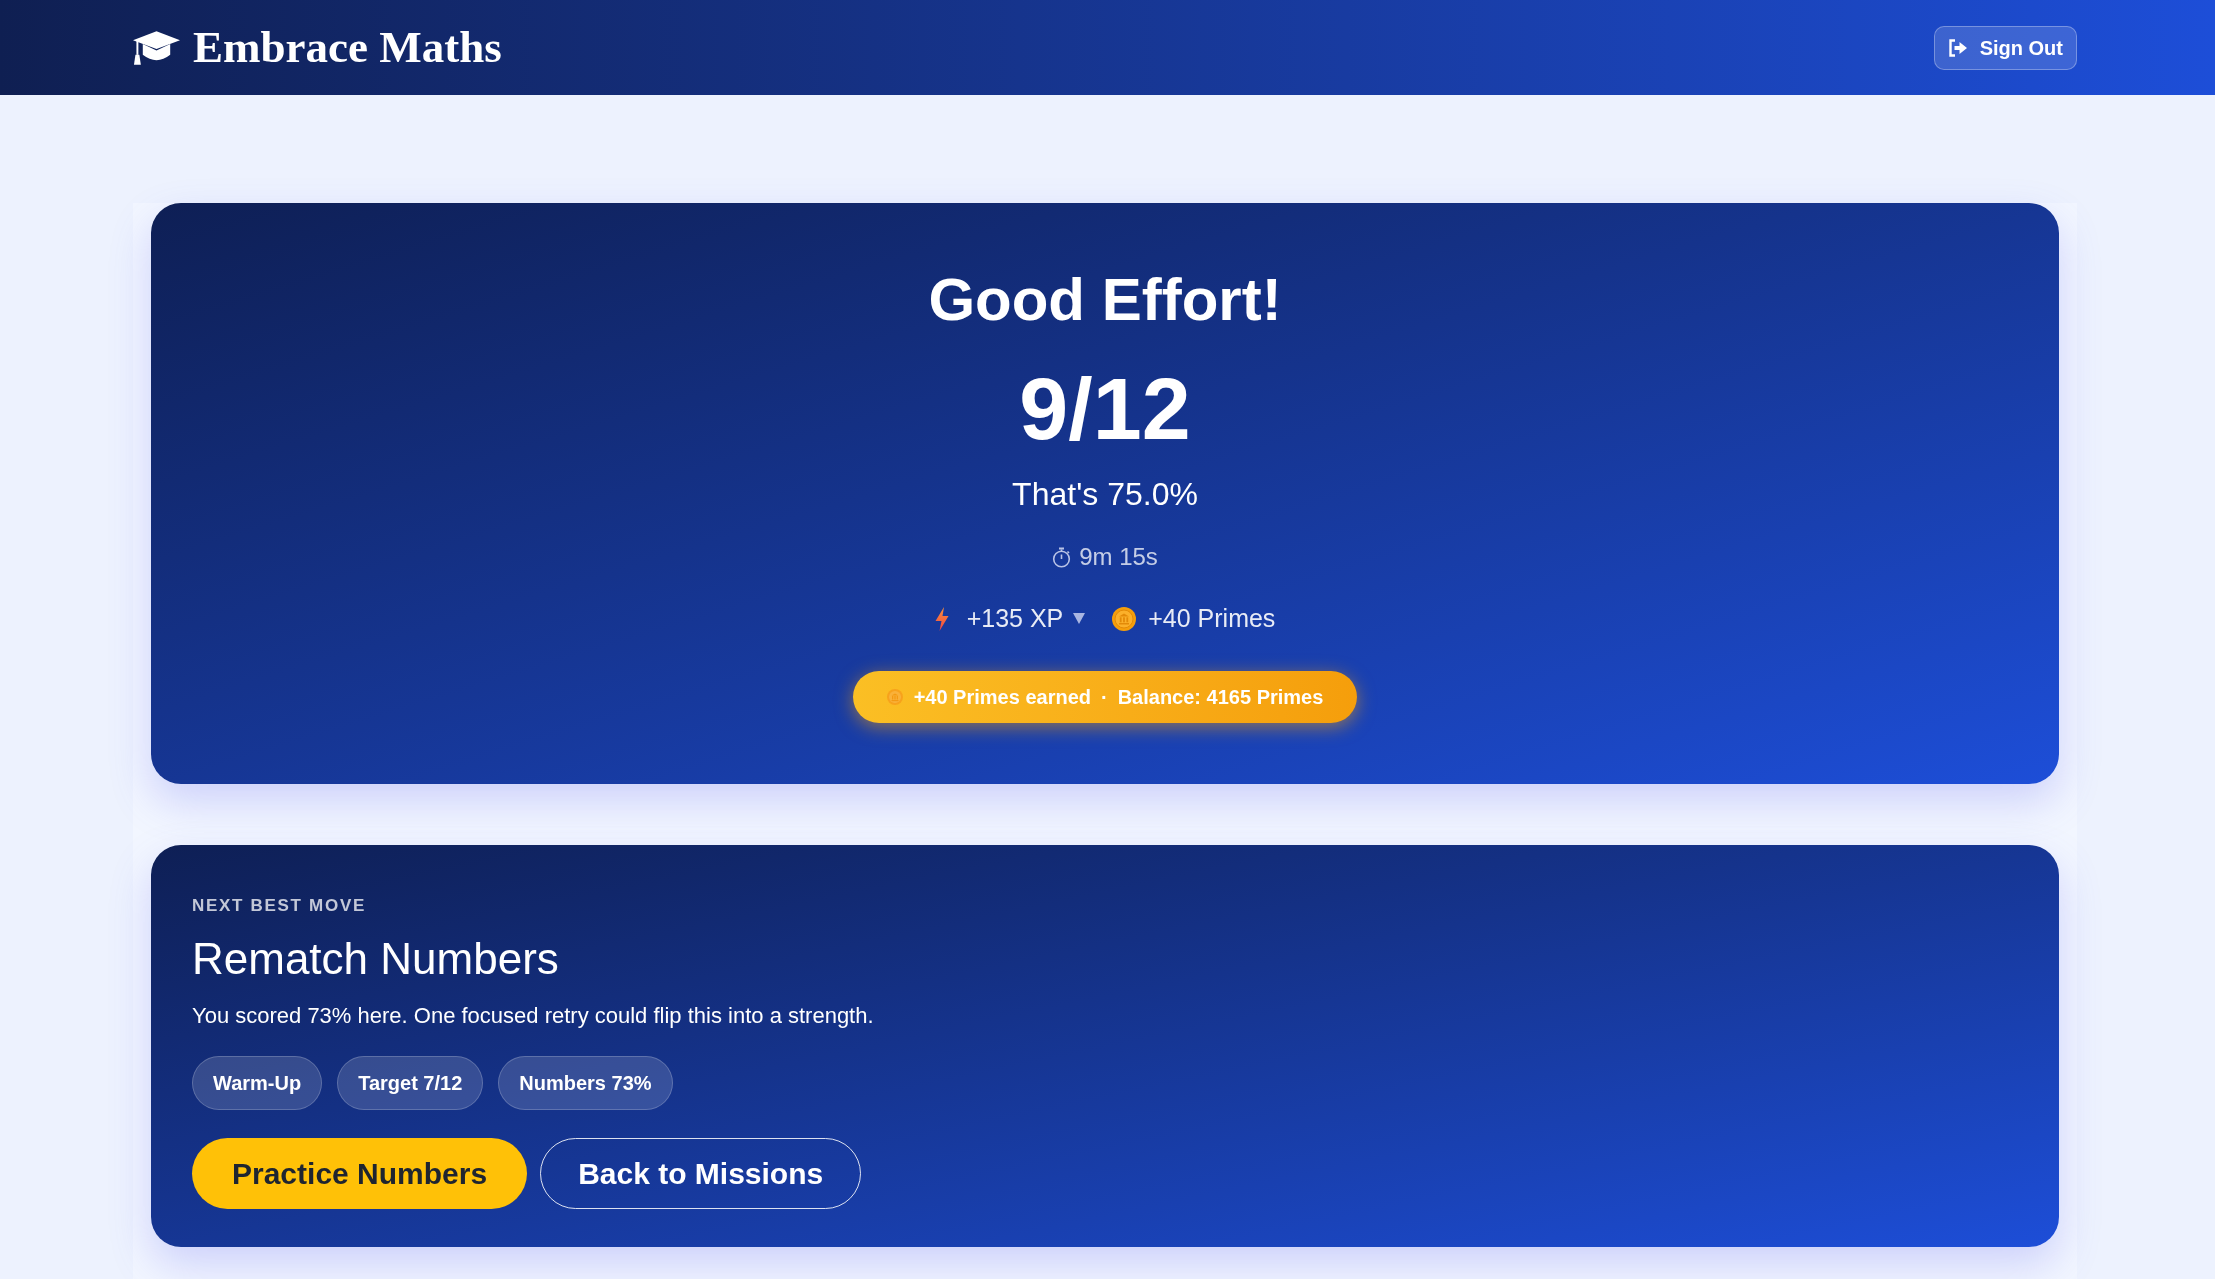 The height and width of the screenshot is (1279, 2215). What do you see at coordinates (360, 1173) in the screenshot?
I see `practice-button: Practice Numbers` at bounding box center [360, 1173].